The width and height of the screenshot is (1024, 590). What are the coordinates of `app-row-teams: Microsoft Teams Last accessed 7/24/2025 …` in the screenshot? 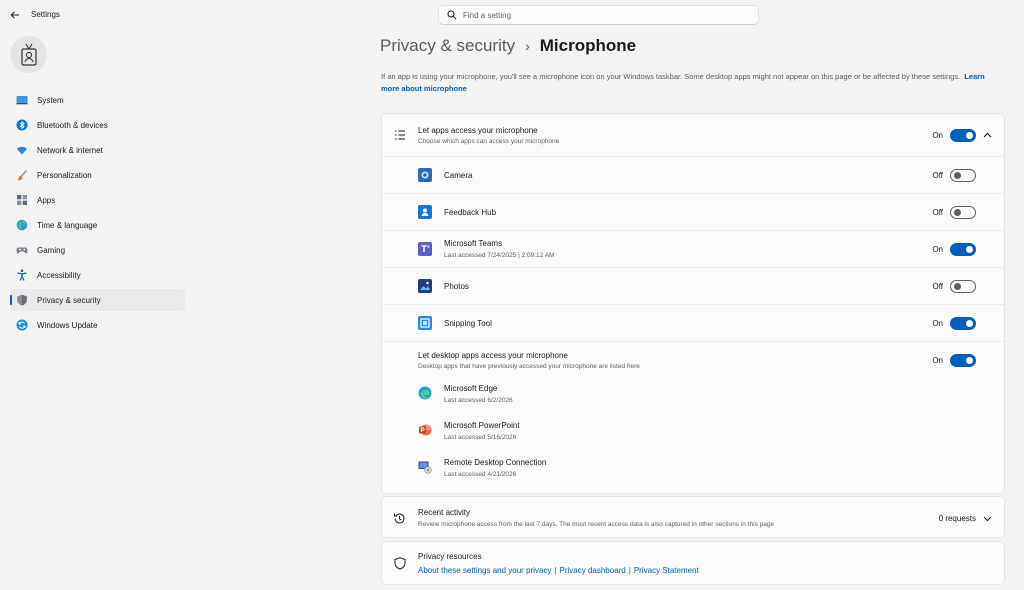 It's located at (693, 249).